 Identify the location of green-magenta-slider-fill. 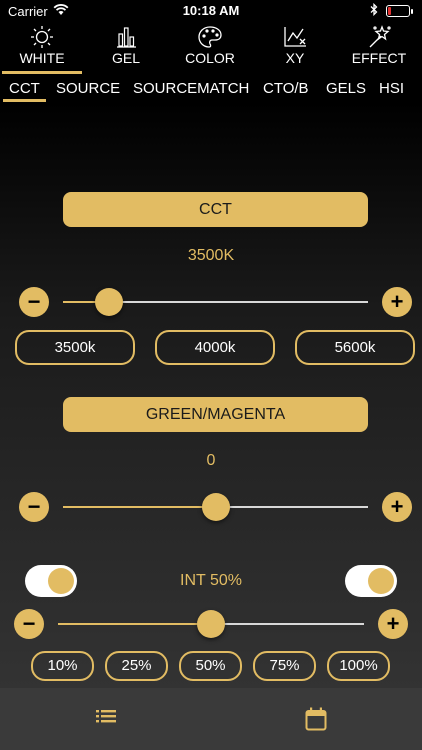
(139, 507).